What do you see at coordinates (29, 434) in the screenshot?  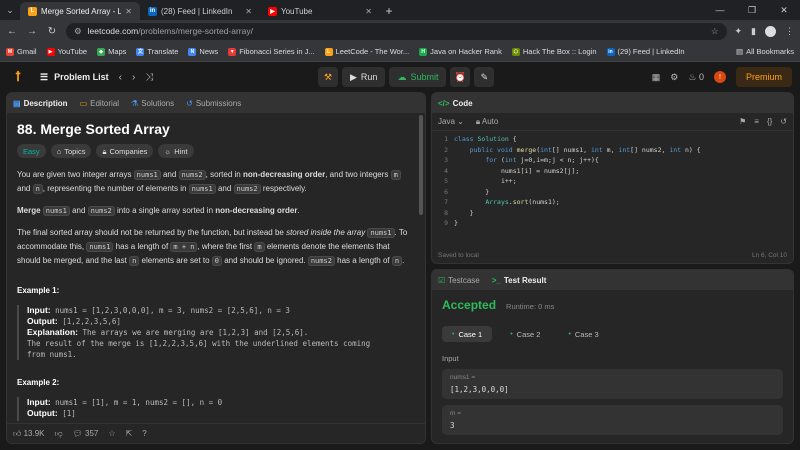 I see `like-button: 👍︎ 13.9K` at bounding box center [29, 434].